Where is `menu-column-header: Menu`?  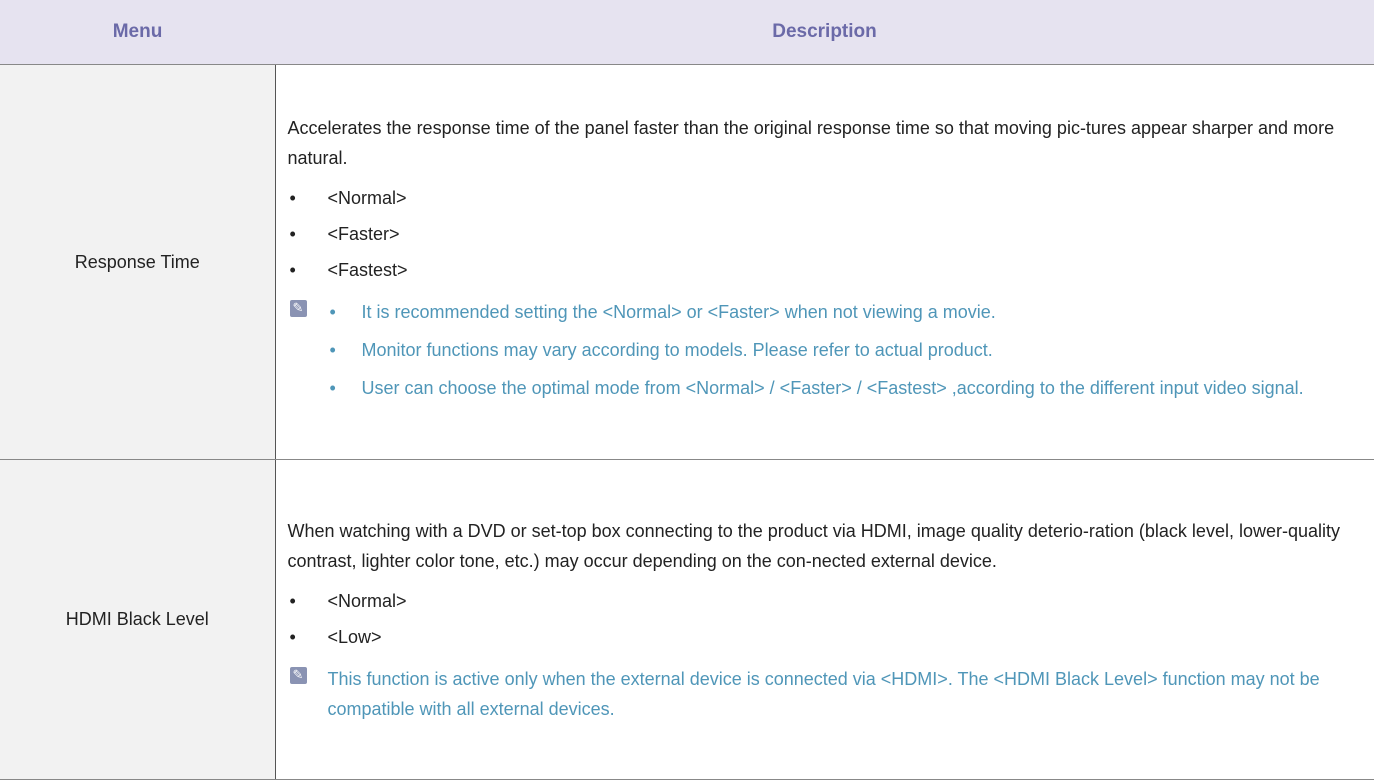
menu-column-header: Menu is located at coordinates (137, 32).